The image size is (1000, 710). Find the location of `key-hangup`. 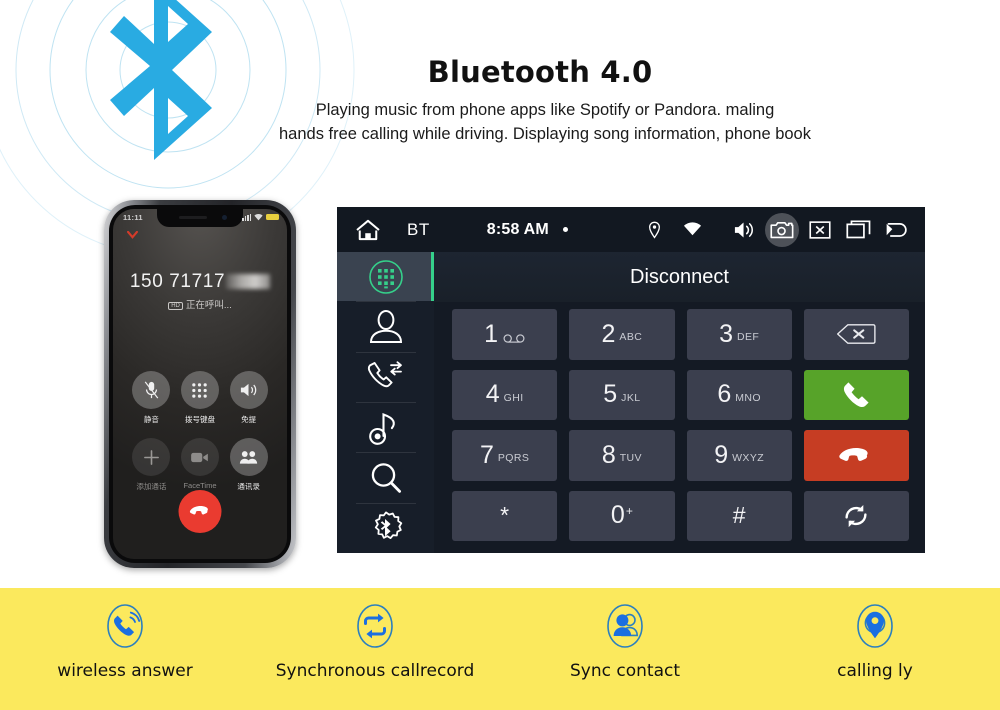

key-hangup is located at coordinates (856, 455).